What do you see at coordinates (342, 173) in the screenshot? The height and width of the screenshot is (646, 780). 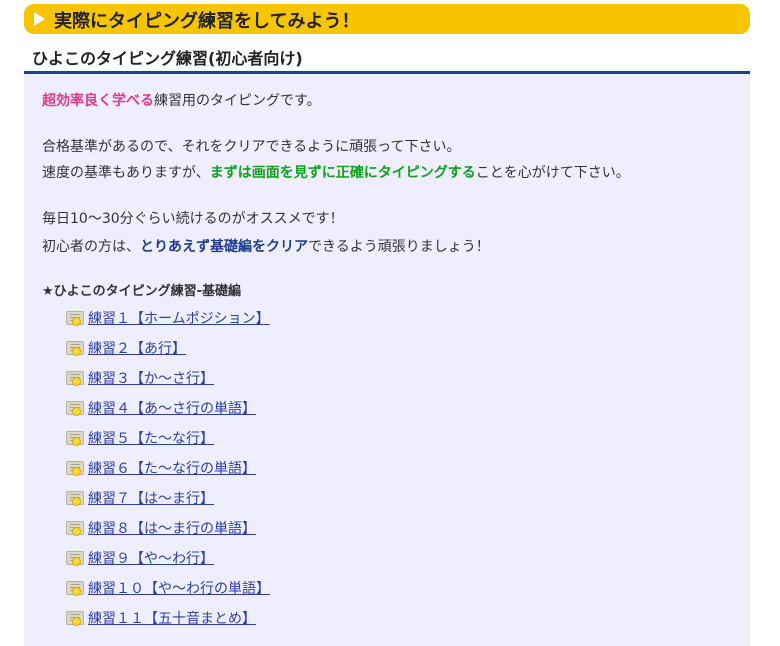 I see `intro-emphasis-green: まずは画面を見ずに正確にタイピングする` at bounding box center [342, 173].